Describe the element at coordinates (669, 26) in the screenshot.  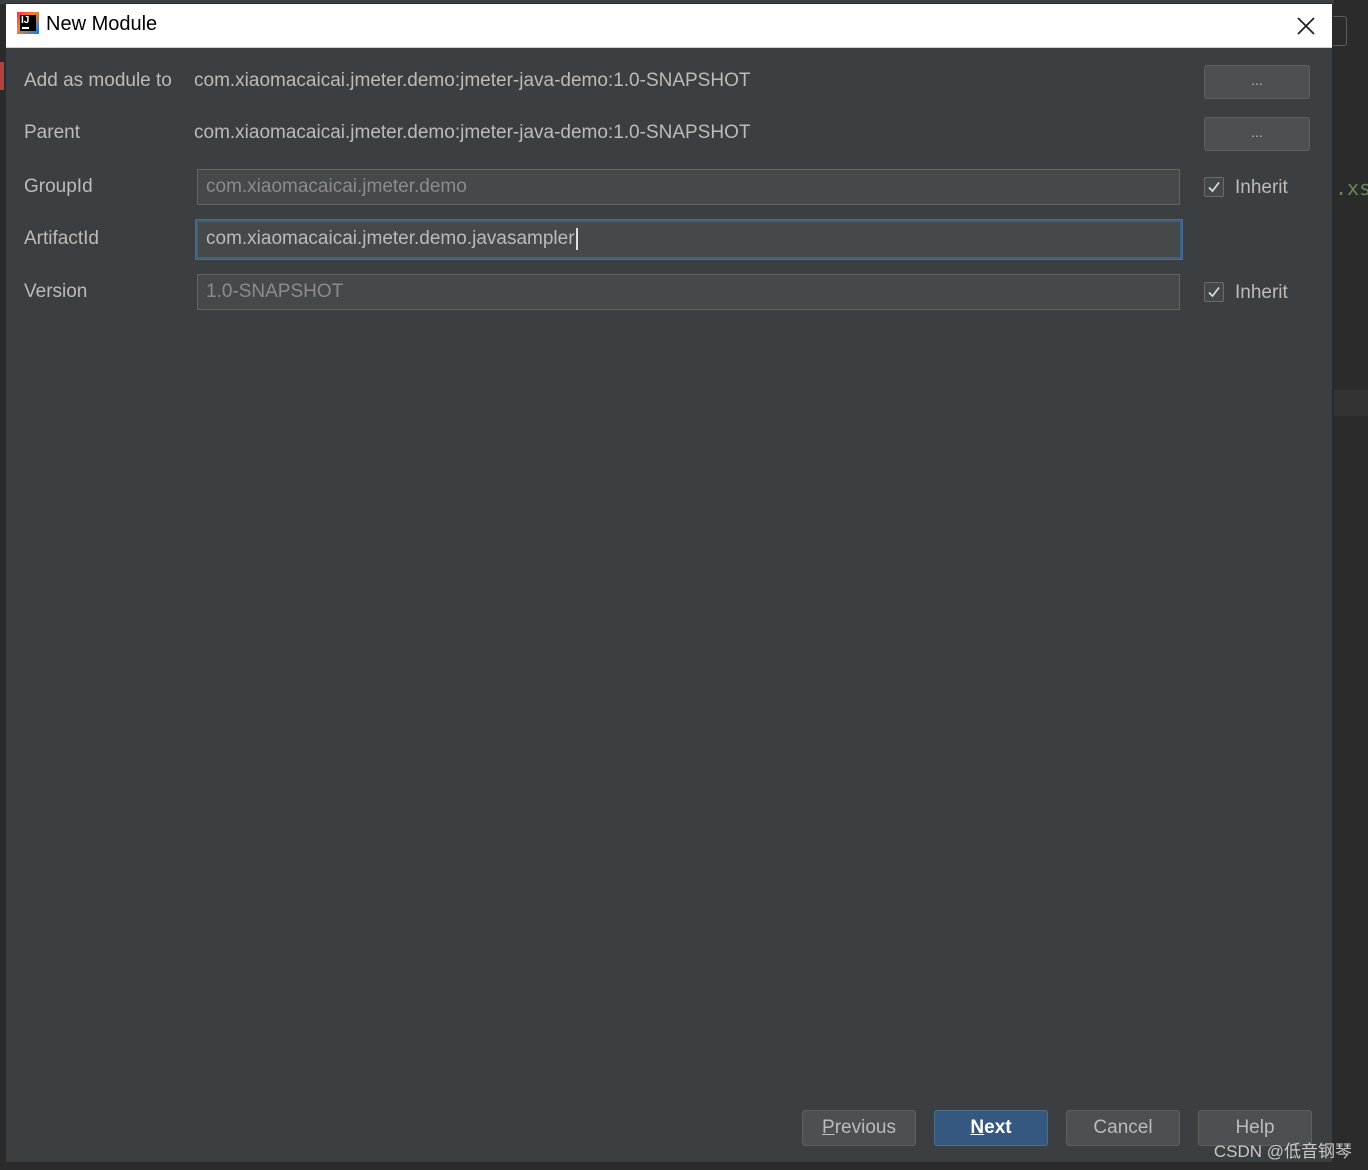
I see `title-bar: IJ New Module` at that location.